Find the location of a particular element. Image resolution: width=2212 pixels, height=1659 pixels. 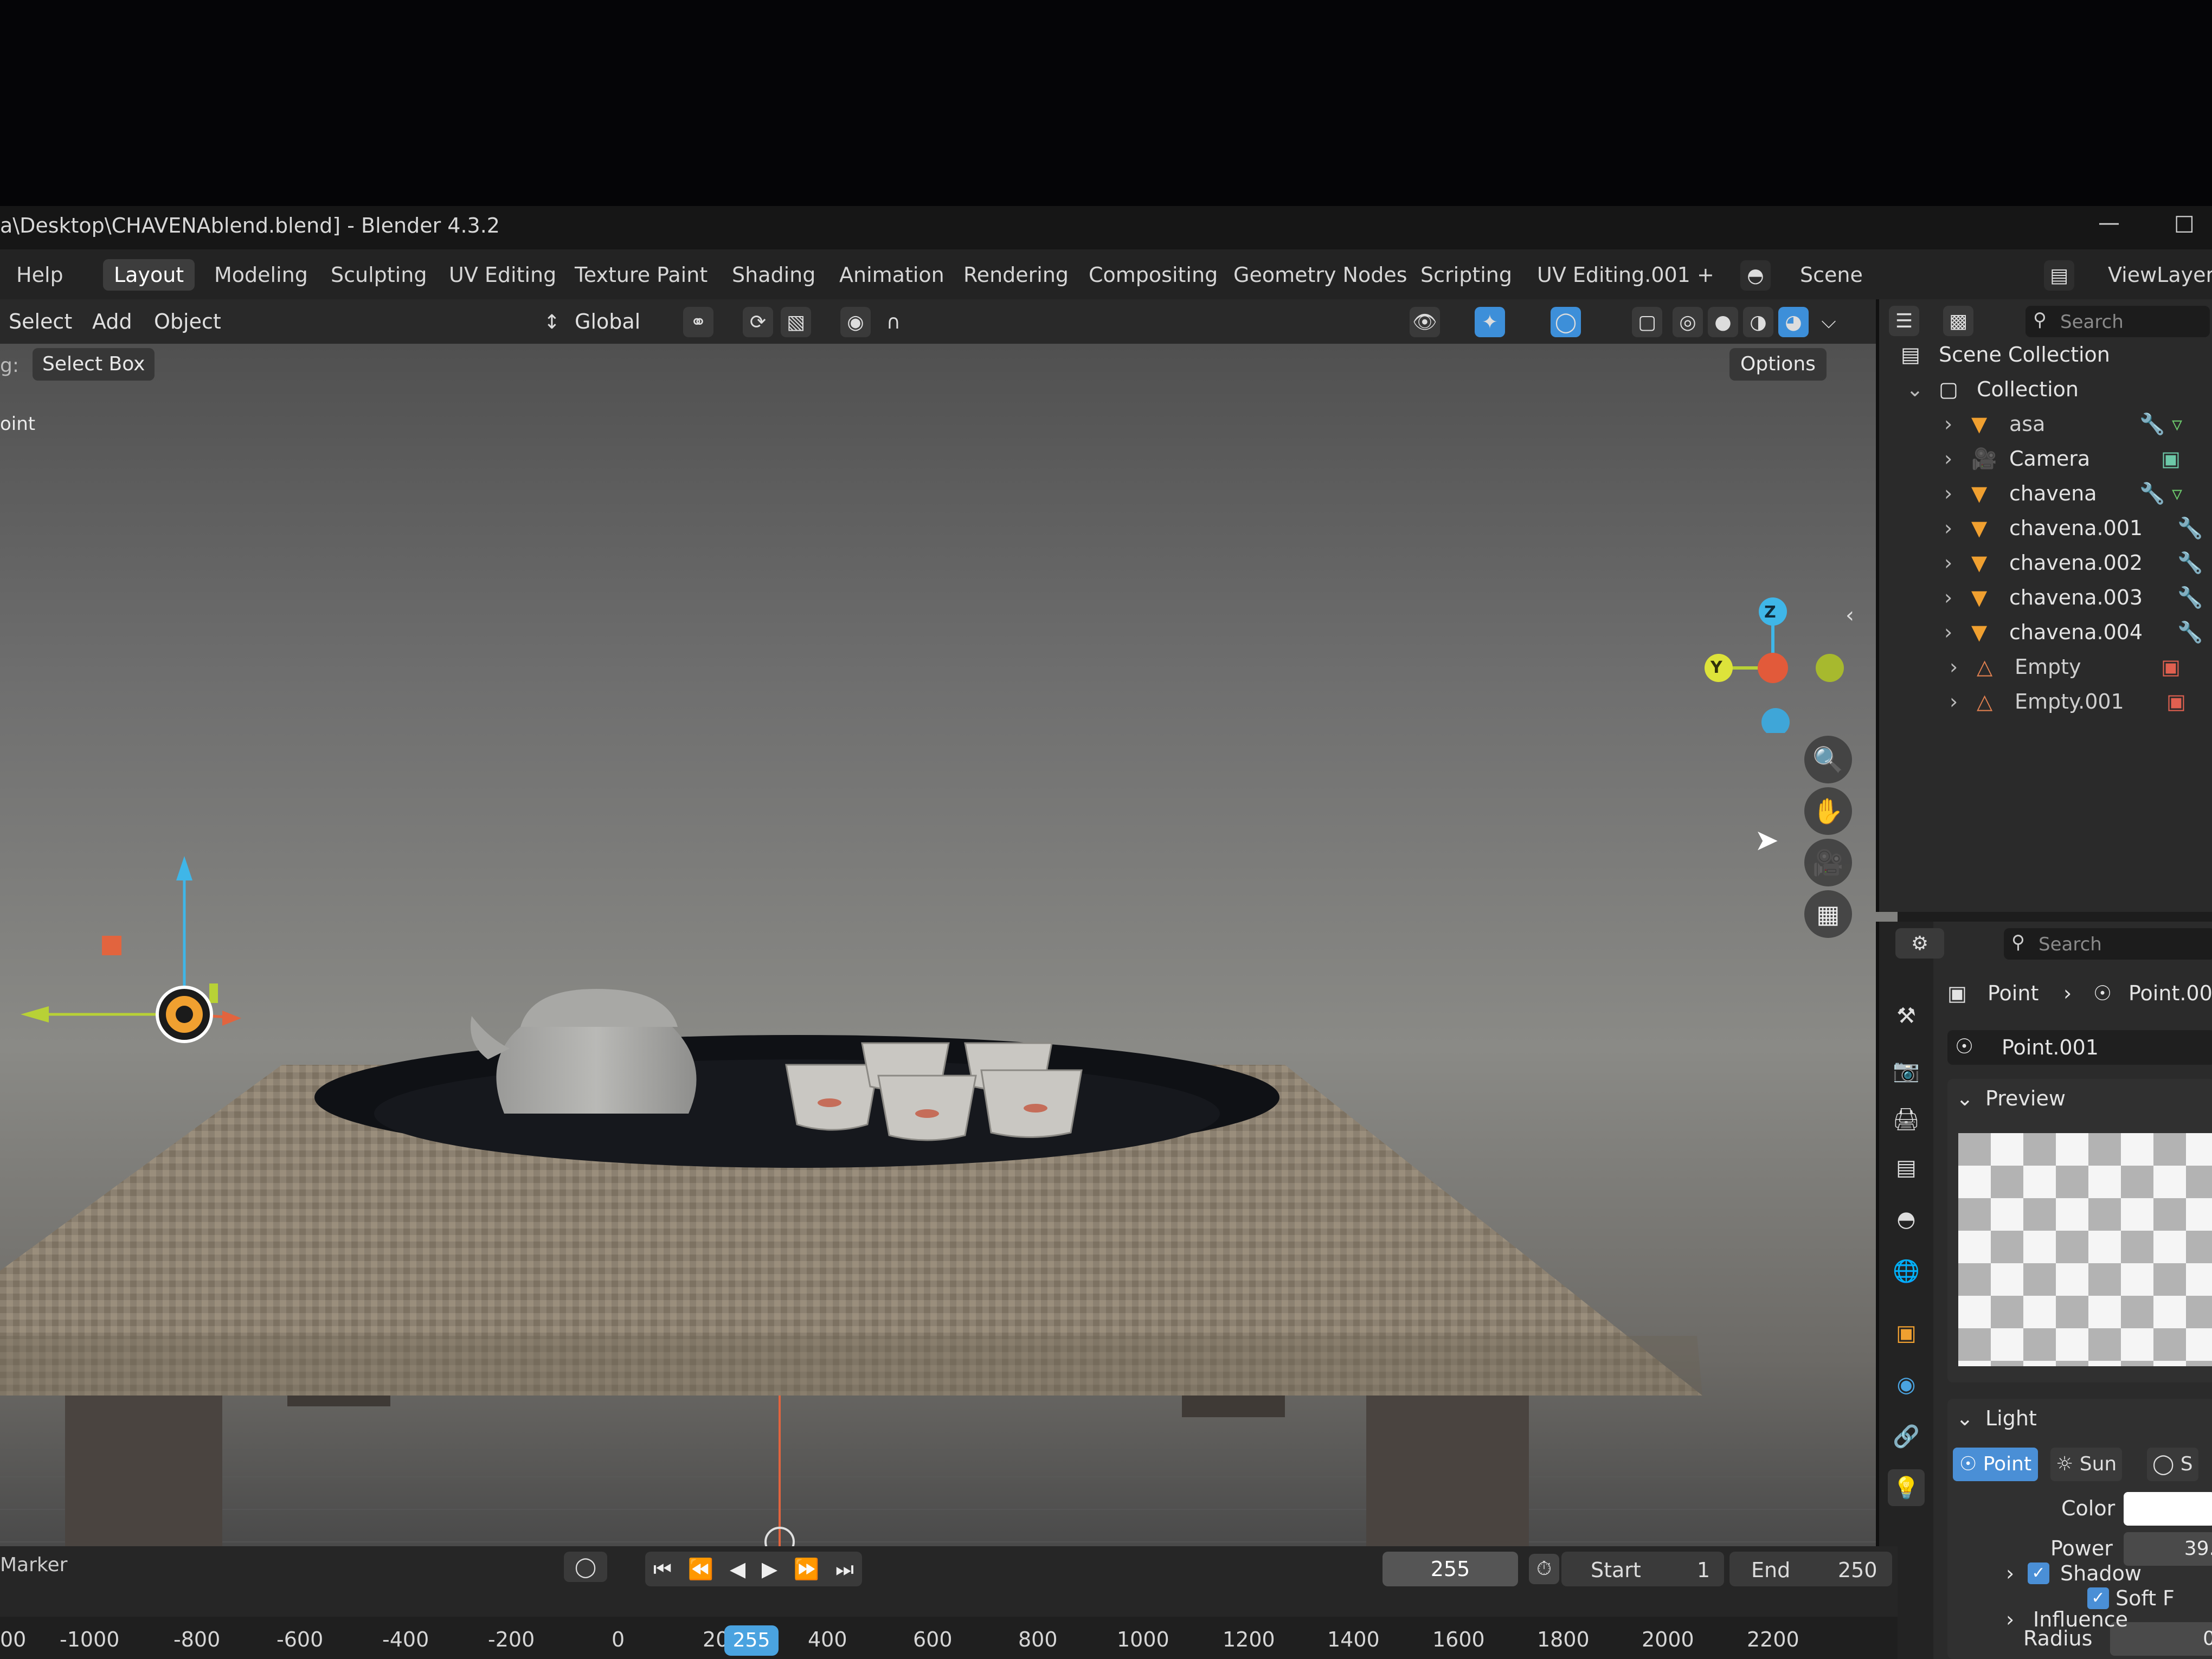

properties-search-input: ⚲ Search is located at coordinates (2108, 944).